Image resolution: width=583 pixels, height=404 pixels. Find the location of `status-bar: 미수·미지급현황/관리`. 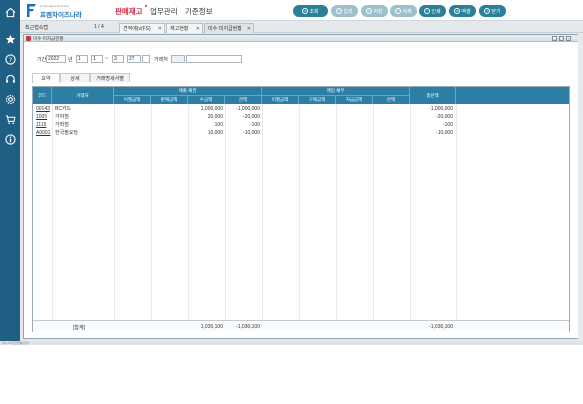

status-bar: 미수·미지급현황/관리 is located at coordinates (291, 343).